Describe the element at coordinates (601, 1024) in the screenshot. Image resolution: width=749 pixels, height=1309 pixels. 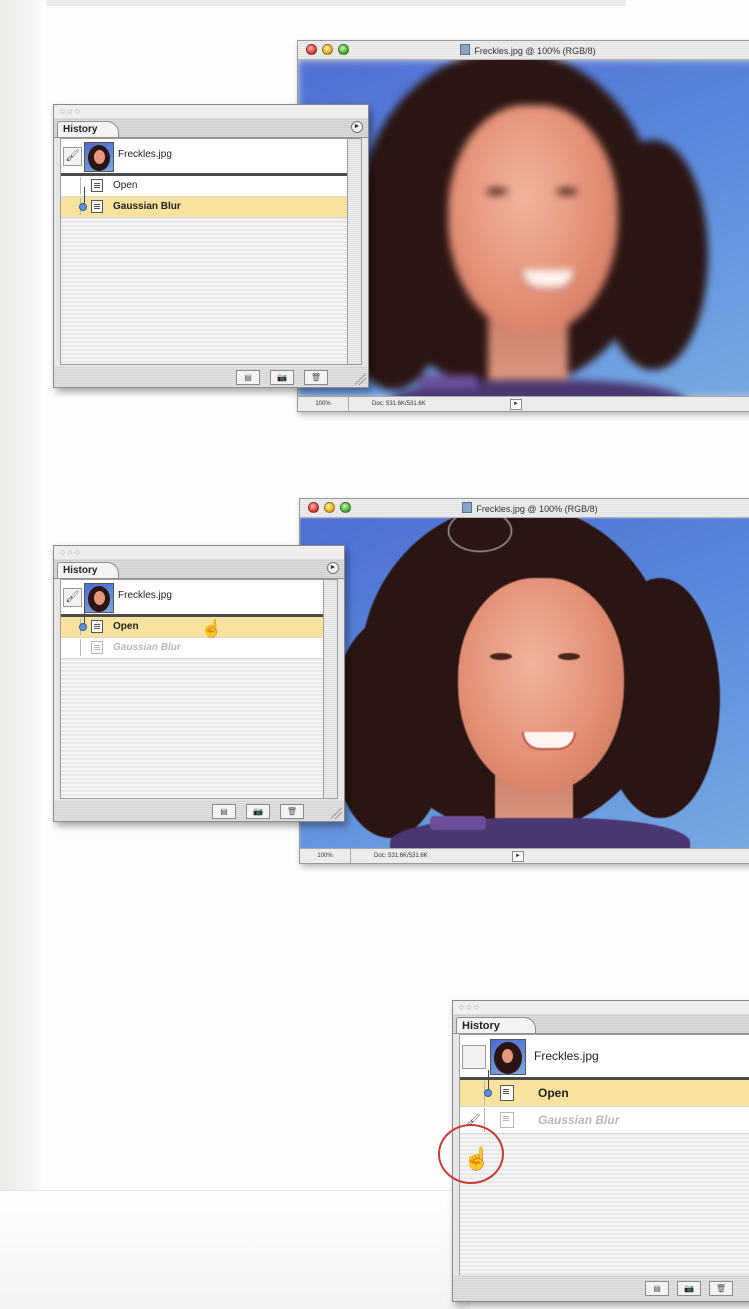
I see `palette-tab-row: History` at that location.